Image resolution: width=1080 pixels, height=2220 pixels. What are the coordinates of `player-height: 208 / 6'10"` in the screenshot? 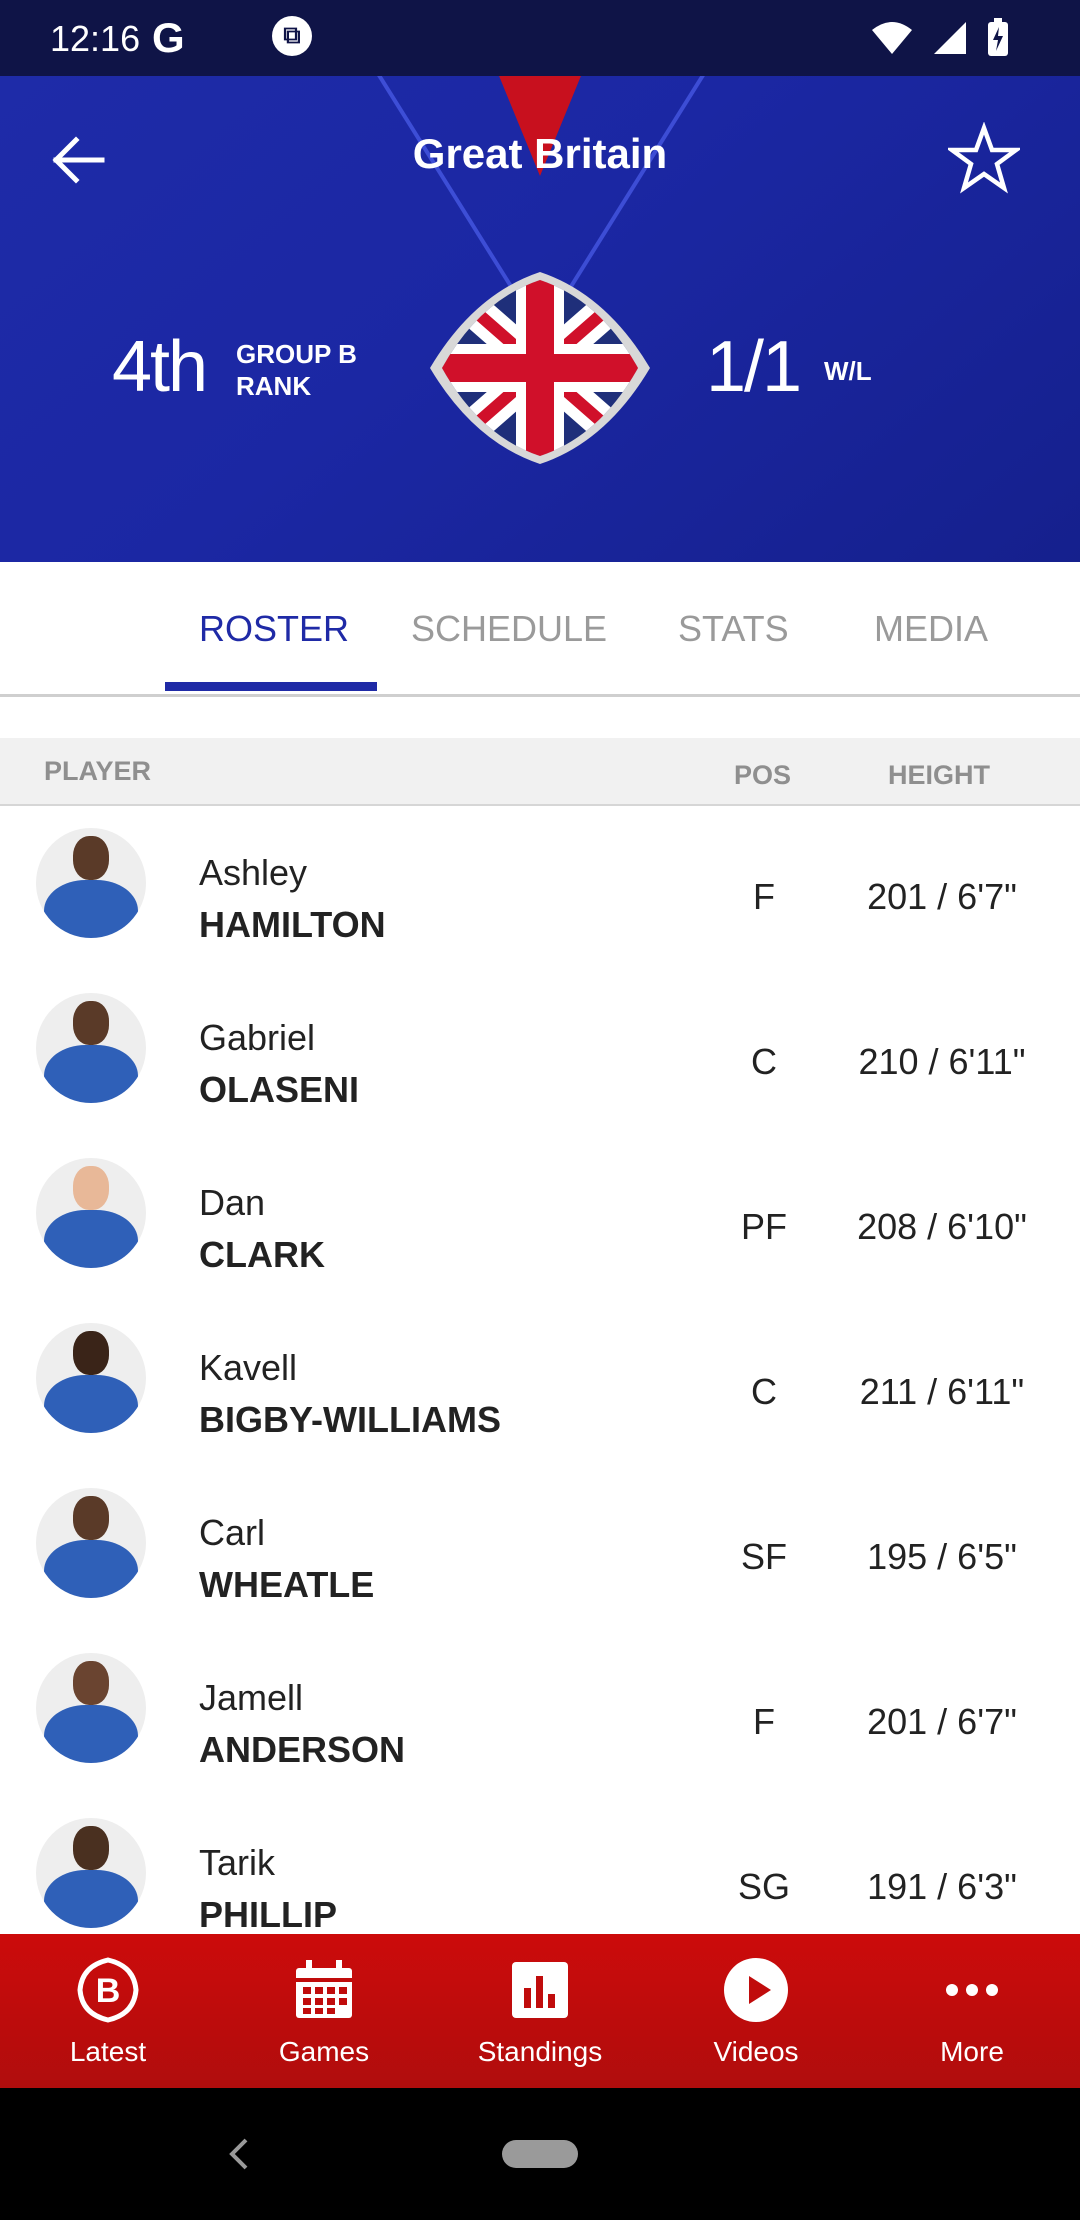 It's located at (942, 1226).